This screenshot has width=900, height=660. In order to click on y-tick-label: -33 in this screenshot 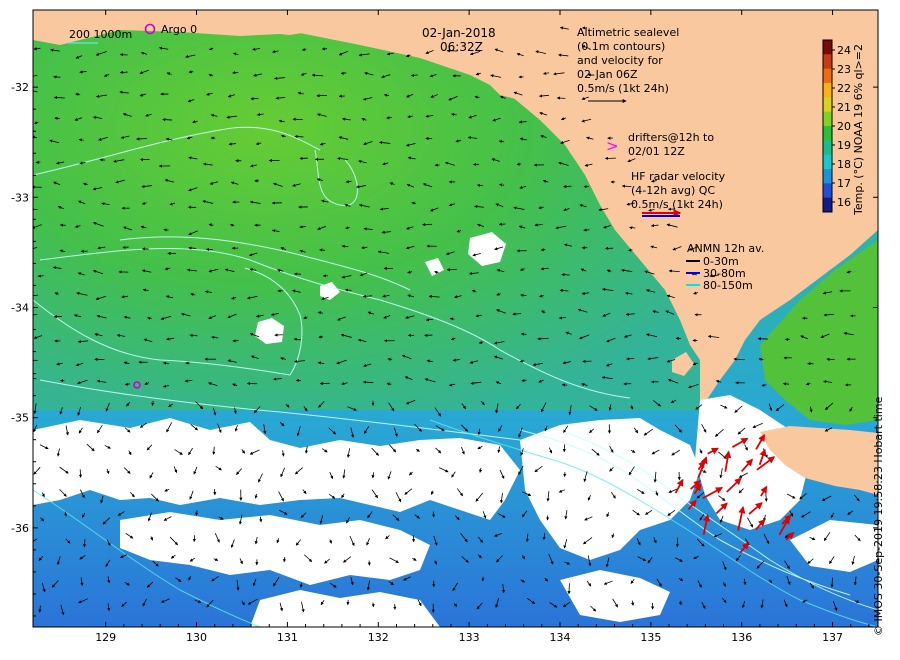, I will do `click(20, 197)`.